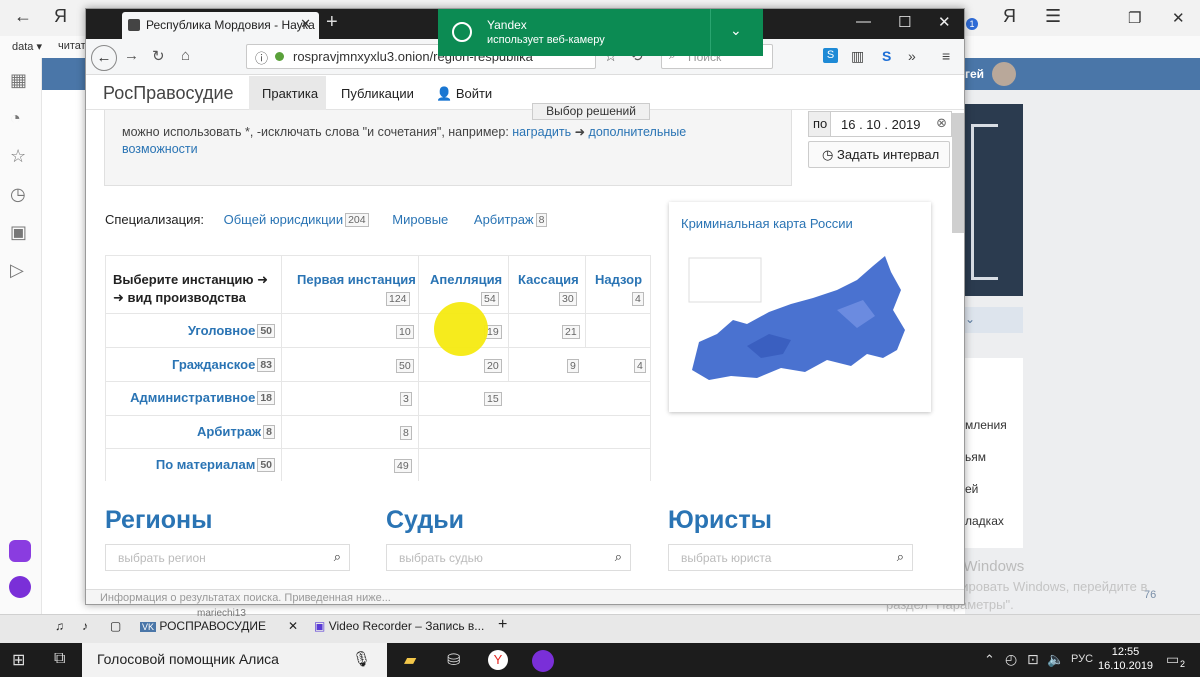  Describe the element at coordinates (1134, 18) in the screenshot. I see `restore-icon: ❐` at that location.